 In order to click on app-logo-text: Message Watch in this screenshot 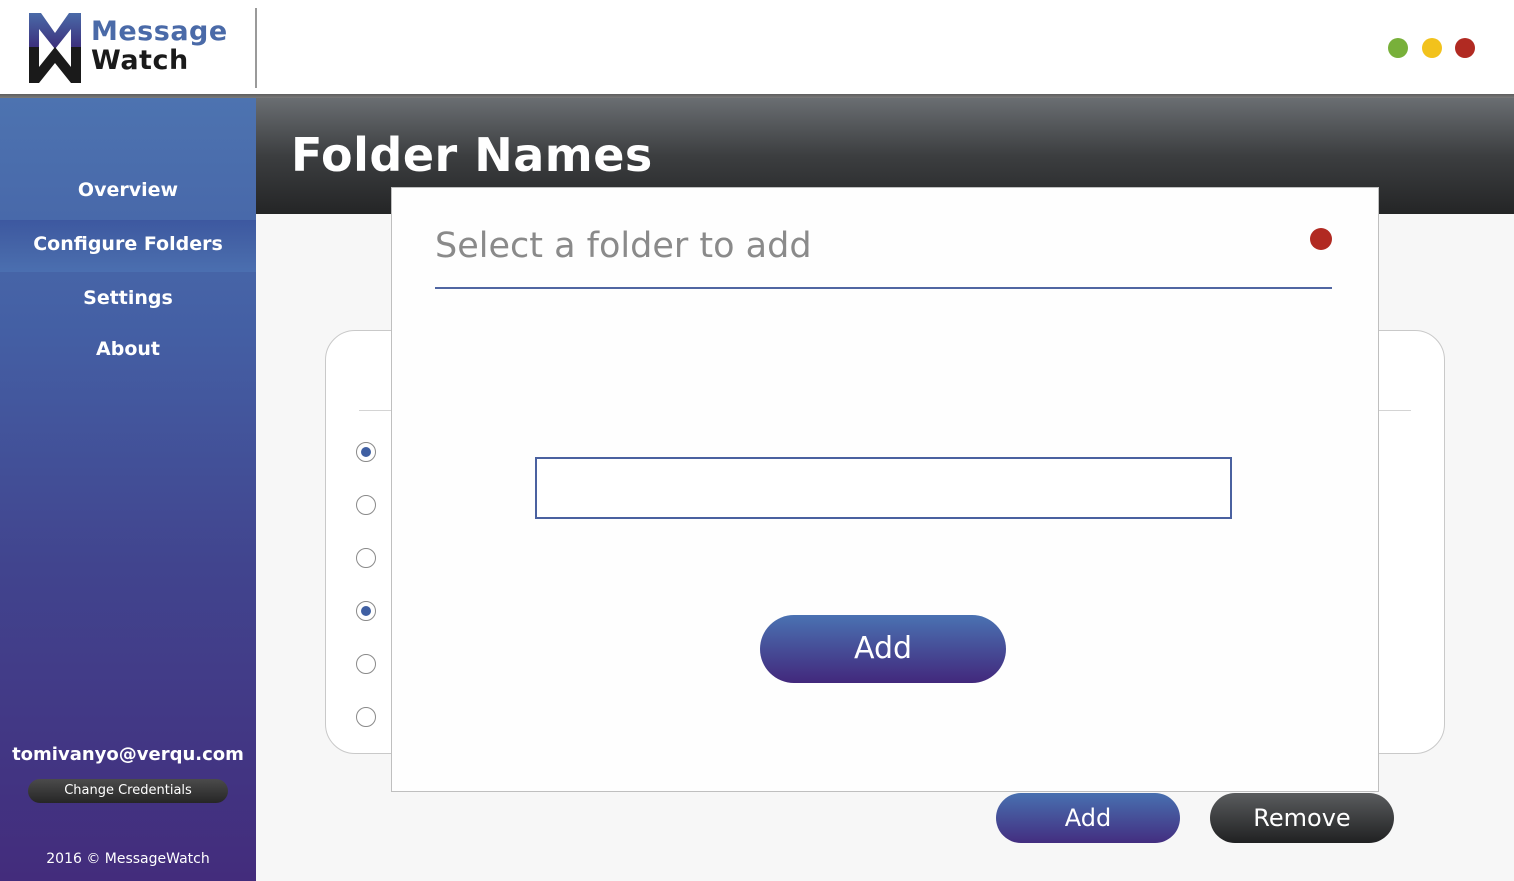, I will do `click(159, 46)`.